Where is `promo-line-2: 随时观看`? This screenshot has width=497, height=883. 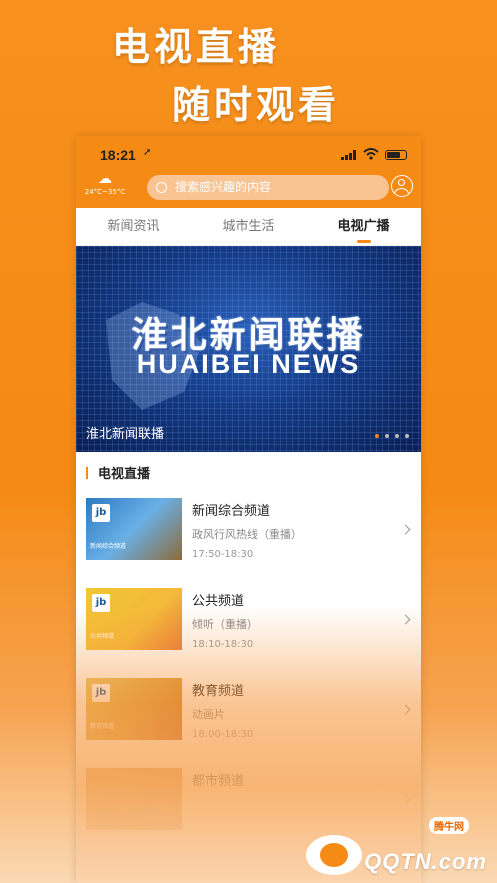
promo-line-2: 随时观看 is located at coordinates (256, 105).